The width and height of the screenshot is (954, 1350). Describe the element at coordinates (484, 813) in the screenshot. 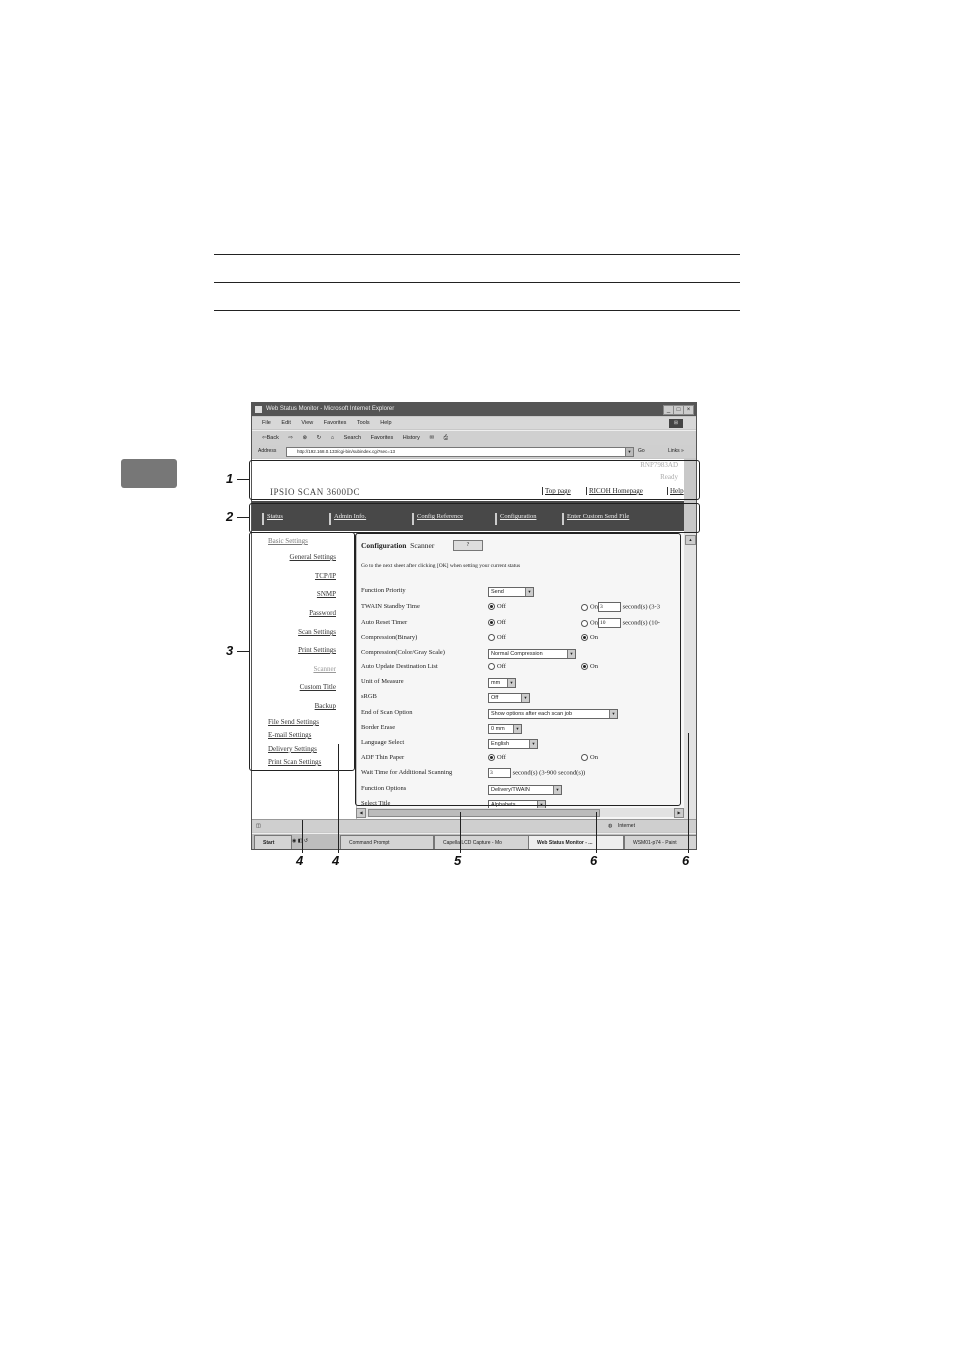

I see `scroll-thumb` at that location.